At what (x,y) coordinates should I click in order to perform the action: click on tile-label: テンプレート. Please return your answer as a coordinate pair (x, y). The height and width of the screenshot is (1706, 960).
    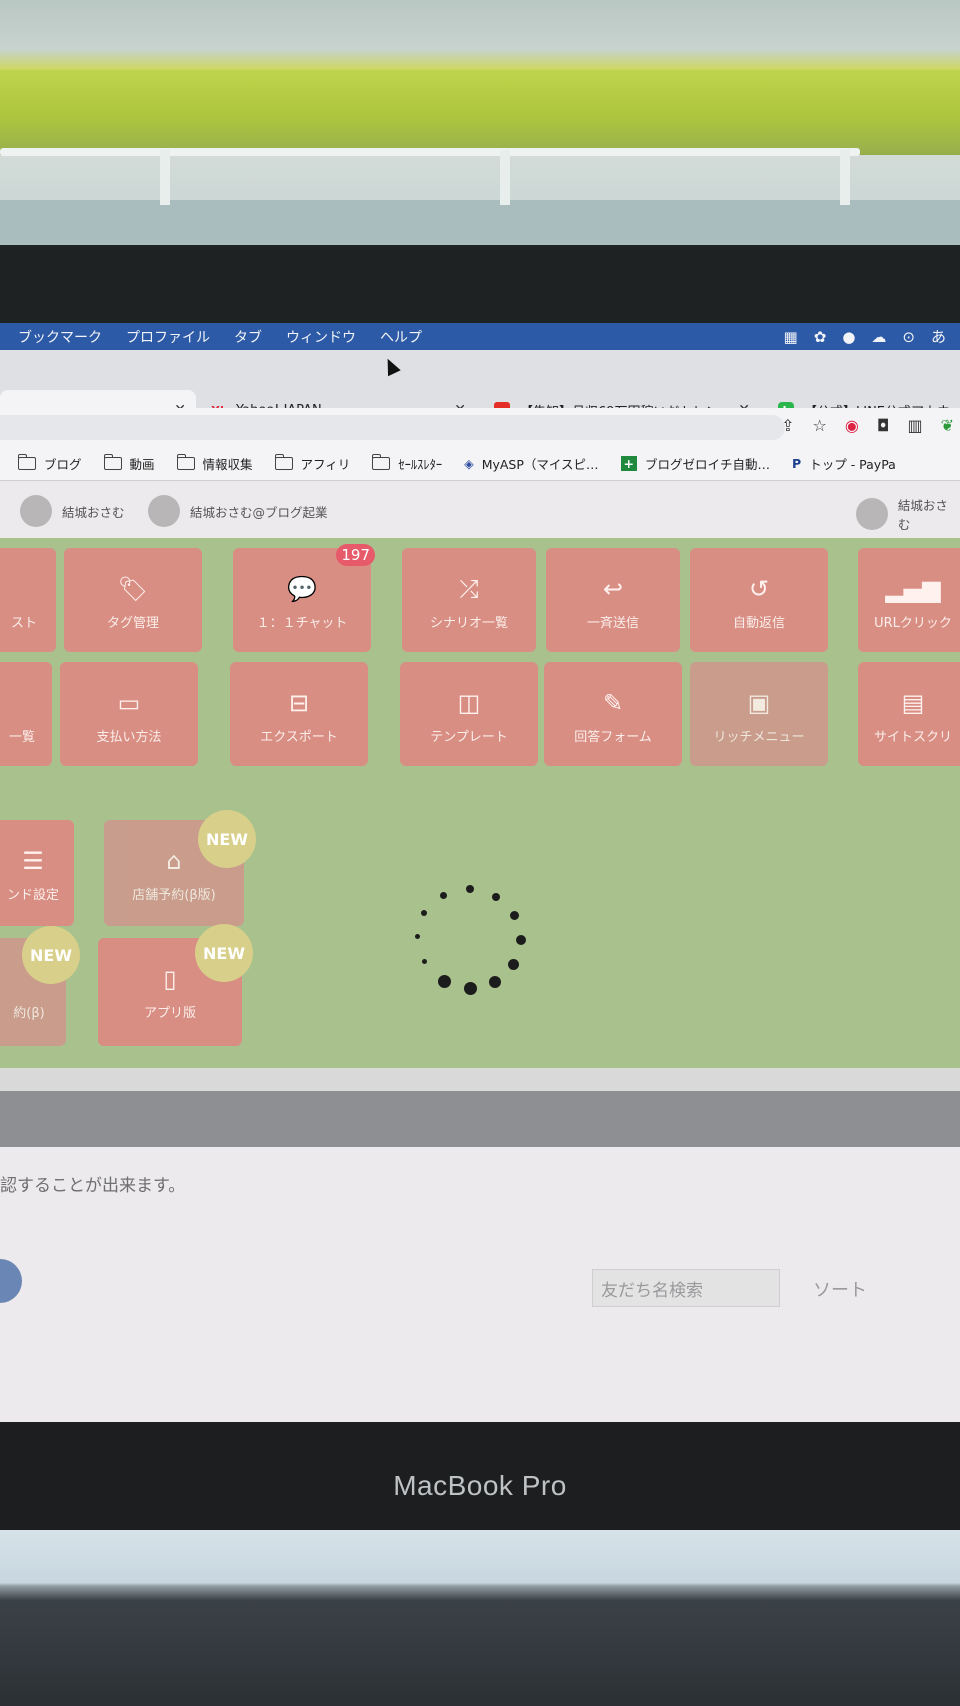
    Looking at the image, I should click on (469, 737).